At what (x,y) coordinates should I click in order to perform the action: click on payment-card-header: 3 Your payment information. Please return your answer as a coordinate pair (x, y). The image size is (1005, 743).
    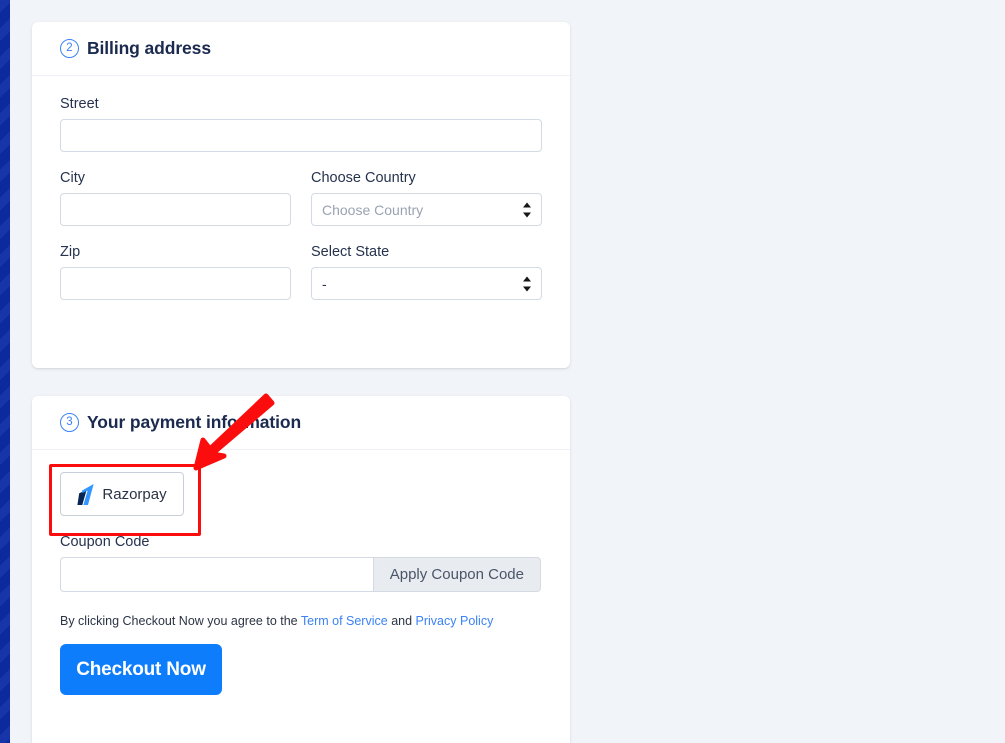
    Looking at the image, I should click on (301, 423).